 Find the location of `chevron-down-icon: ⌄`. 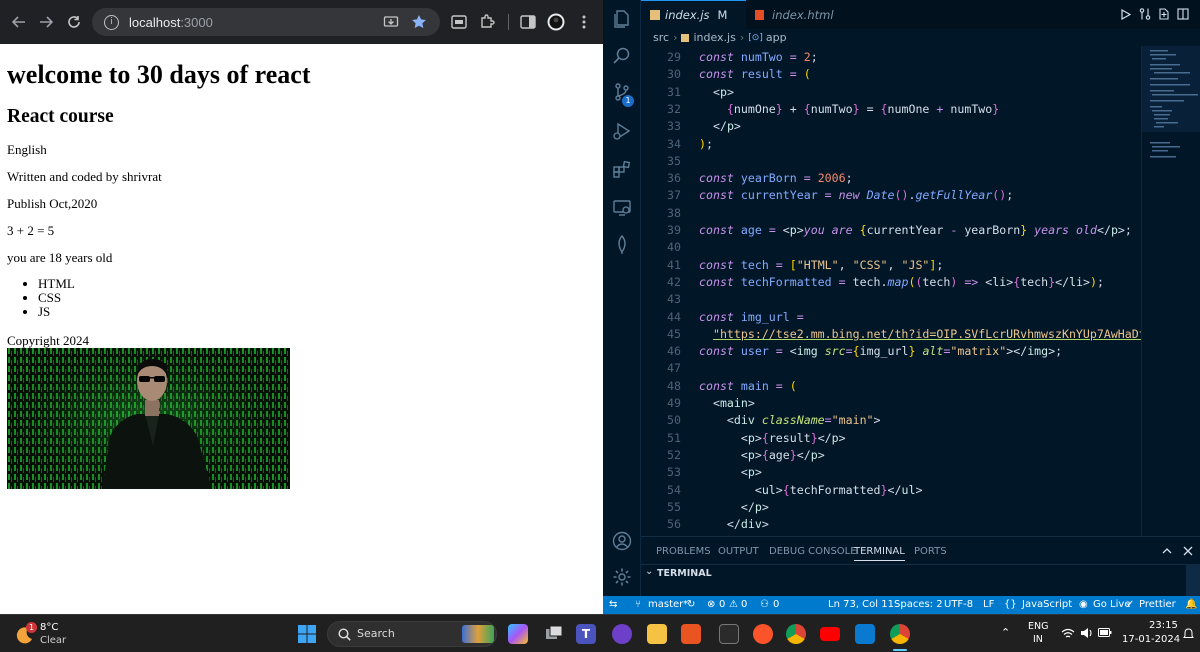

chevron-down-icon: ⌄ is located at coordinates (649, 571).